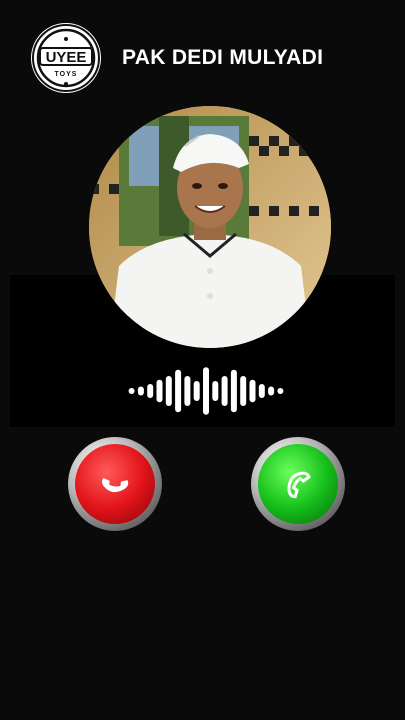 Image resolution: width=405 pixels, height=720 pixels. I want to click on brand-logo: UYEE TOYS, so click(66, 58).